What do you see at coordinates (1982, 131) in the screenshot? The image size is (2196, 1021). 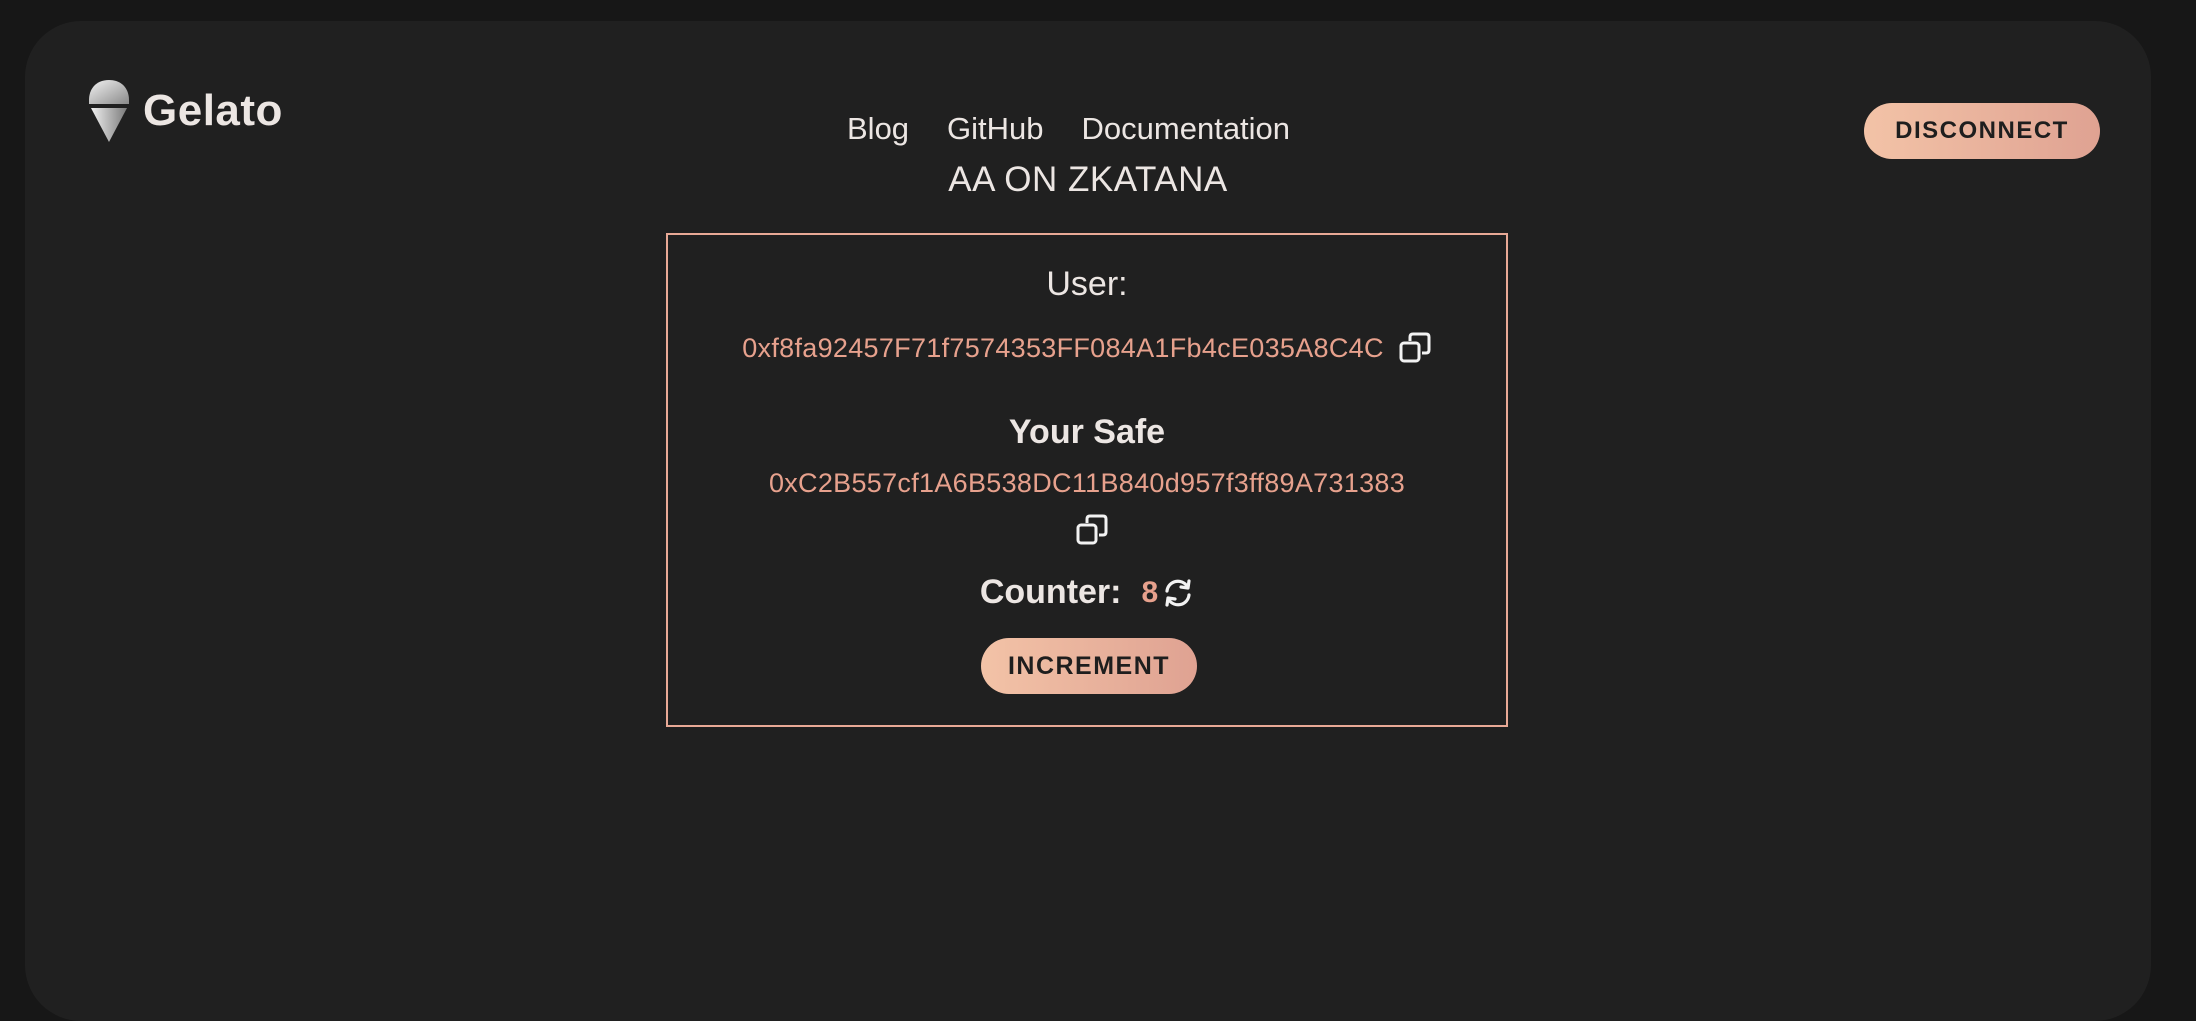 I see `disconnect-button: DISCONNECT` at bounding box center [1982, 131].